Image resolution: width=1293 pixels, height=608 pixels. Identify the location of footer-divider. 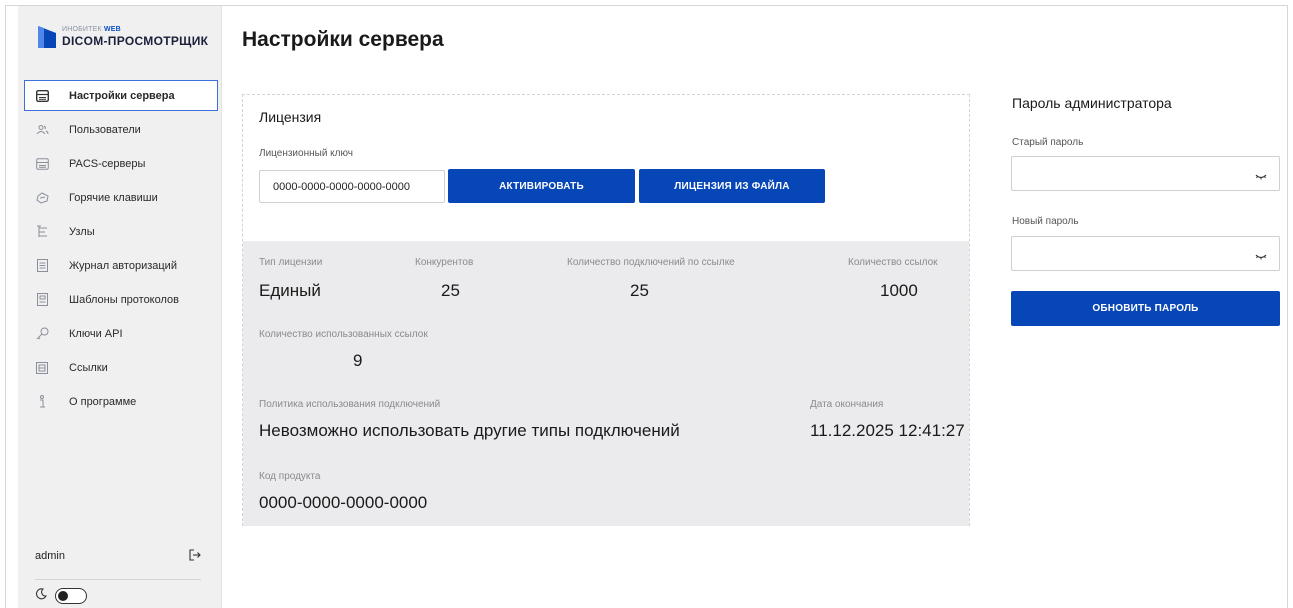
(118, 579).